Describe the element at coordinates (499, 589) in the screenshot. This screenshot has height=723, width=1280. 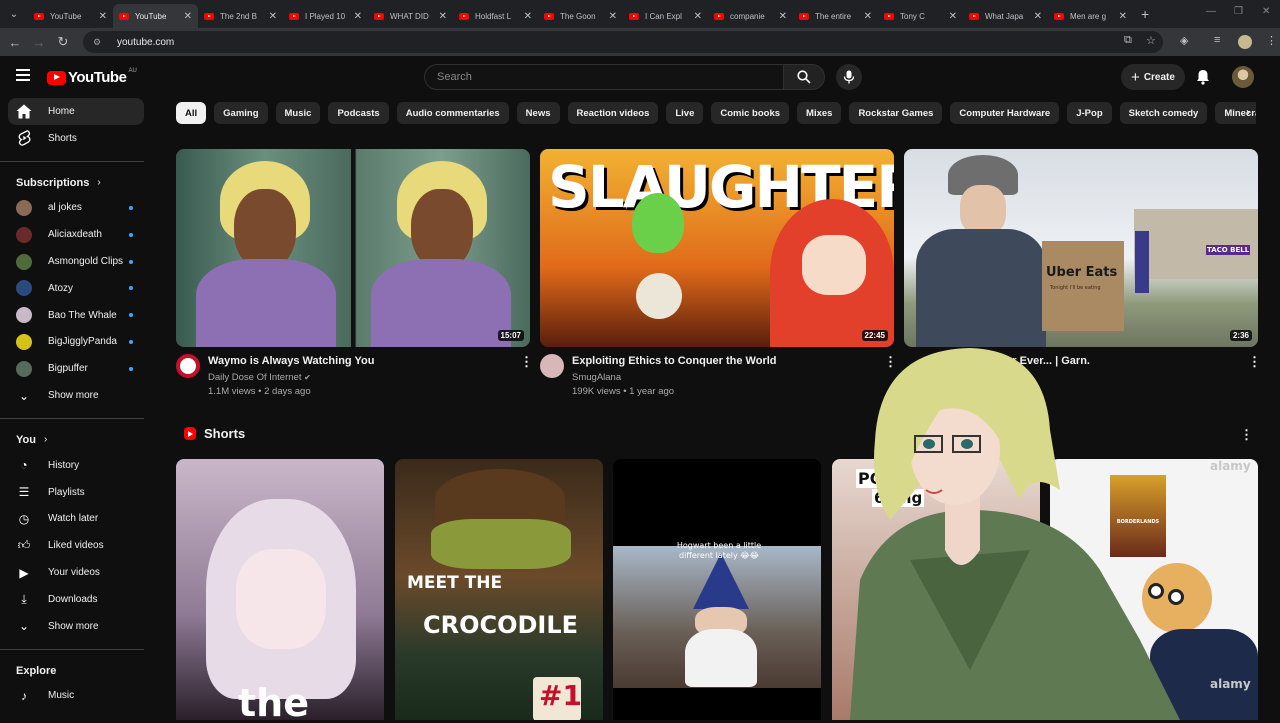
I see `short-card: MEET THE CROCODILE #1` at that location.